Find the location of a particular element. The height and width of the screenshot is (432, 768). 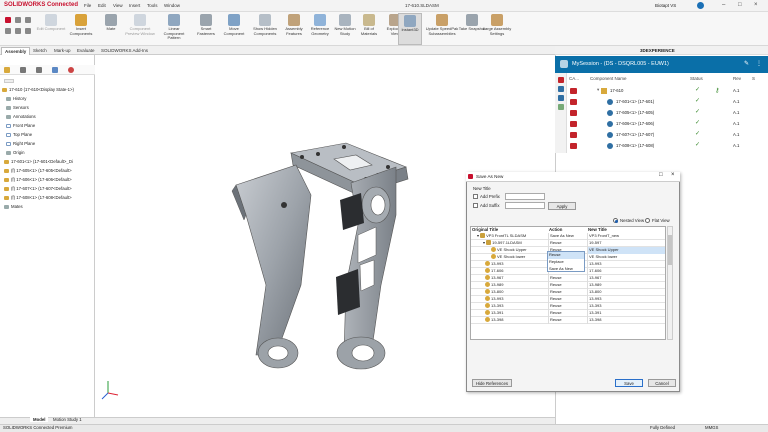

tree-top-plane: Top Plane is located at coordinates (19, 134).